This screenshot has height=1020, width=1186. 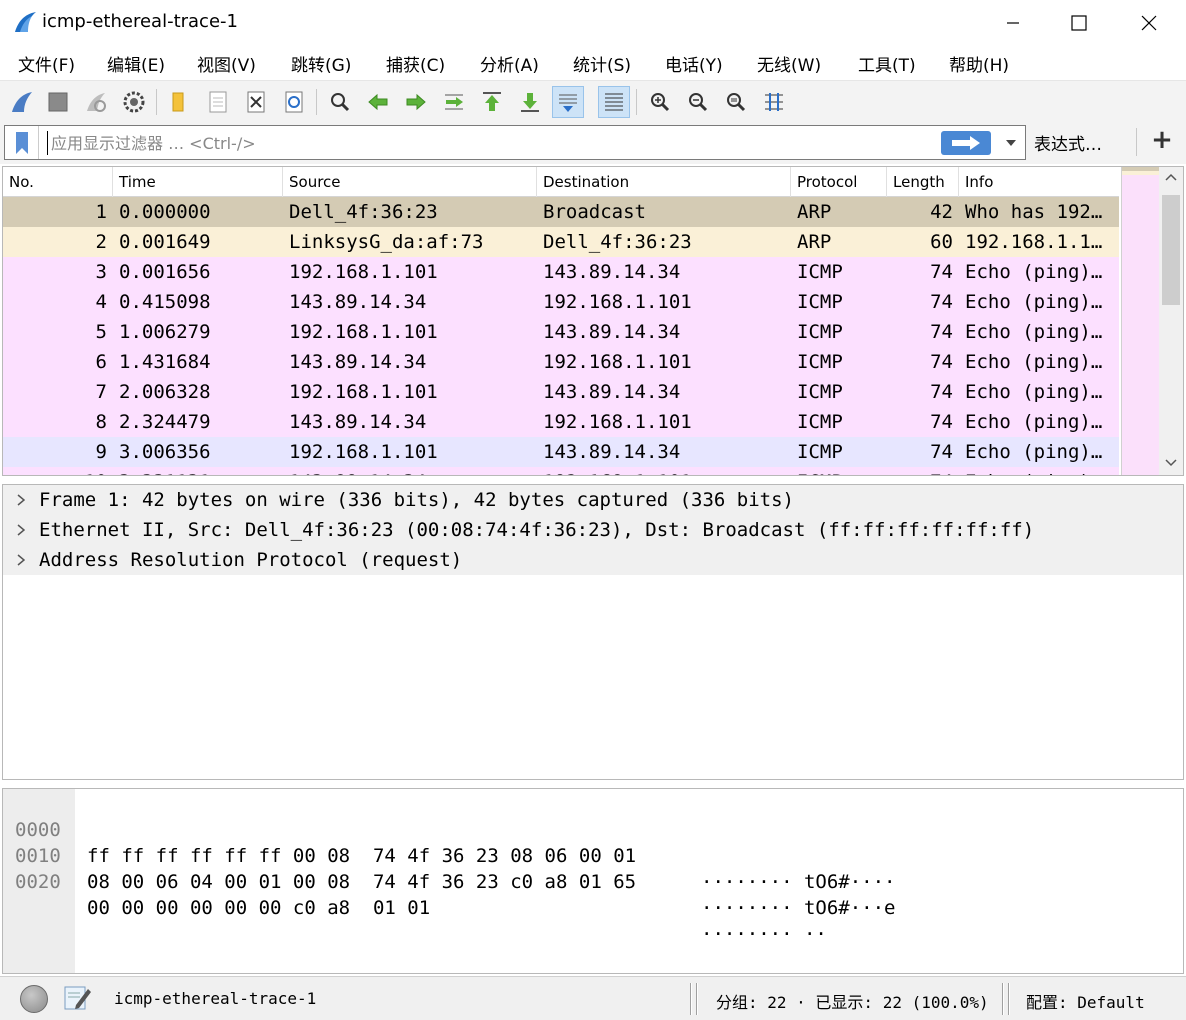 What do you see at coordinates (258, 908) in the screenshot?
I see `byte-hex: 00 00 00 00 00 00 c0 a8 01 01` at bounding box center [258, 908].